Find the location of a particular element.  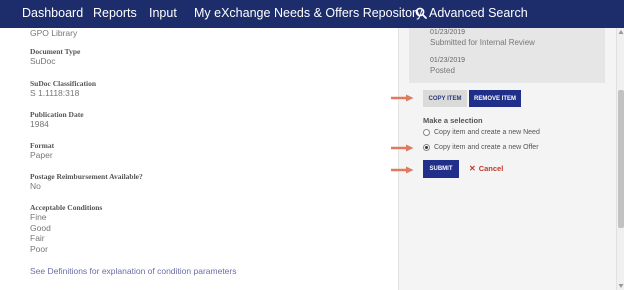

scrollbar-thumb is located at coordinates (621, 159).